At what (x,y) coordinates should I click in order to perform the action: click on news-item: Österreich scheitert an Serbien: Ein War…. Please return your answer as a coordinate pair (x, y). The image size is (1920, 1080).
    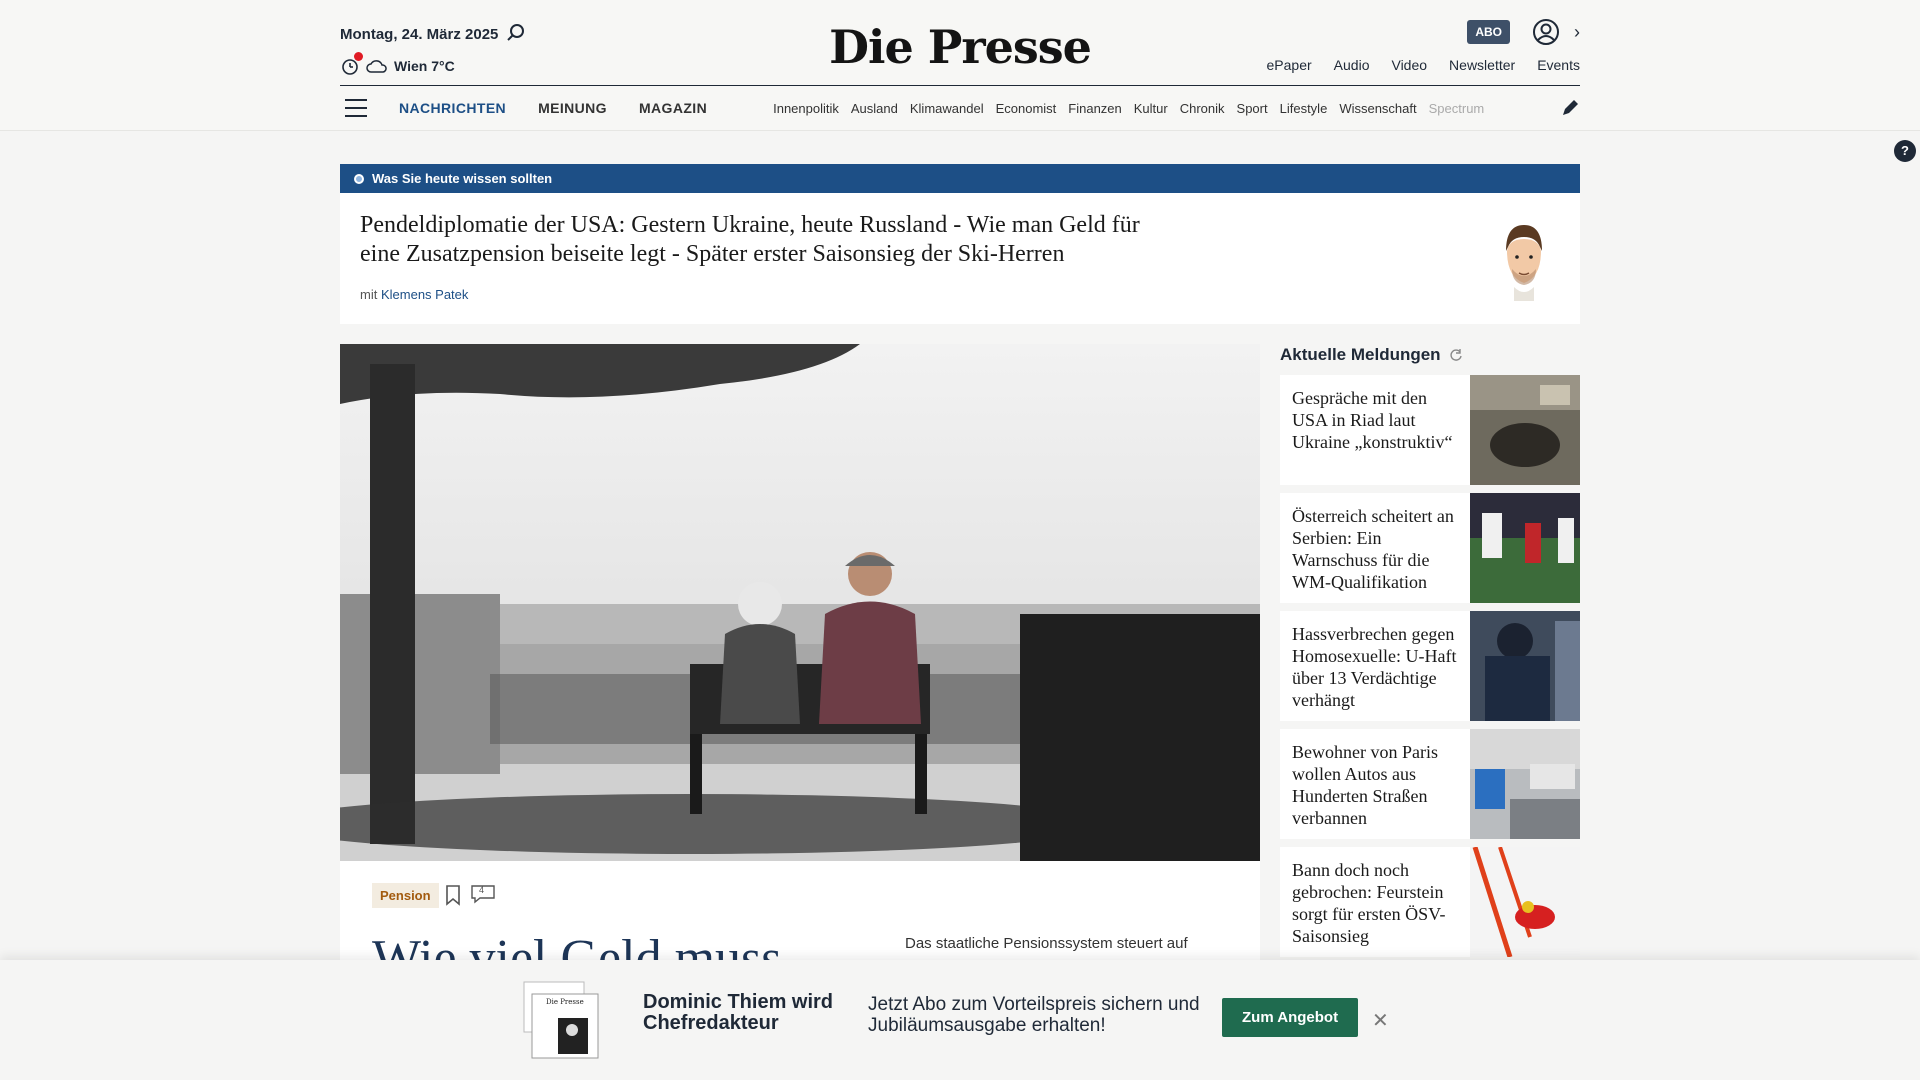
    Looking at the image, I should click on (1430, 548).